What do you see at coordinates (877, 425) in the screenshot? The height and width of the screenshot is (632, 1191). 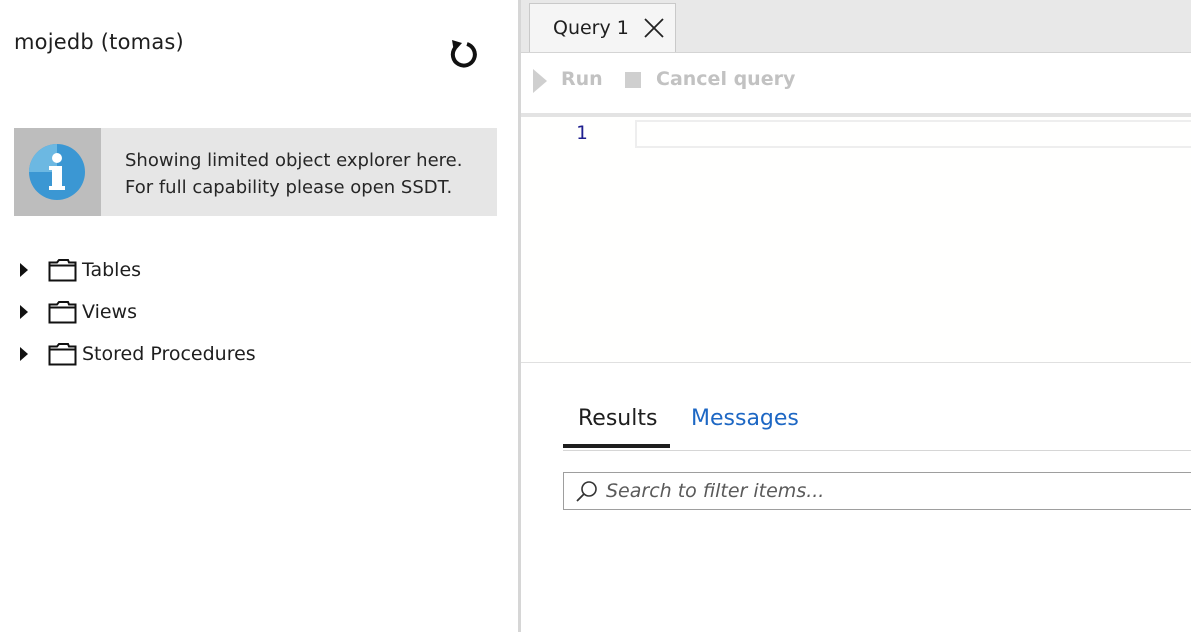 I see `results-tab-strip: Results Messages` at bounding box center [877, 425].